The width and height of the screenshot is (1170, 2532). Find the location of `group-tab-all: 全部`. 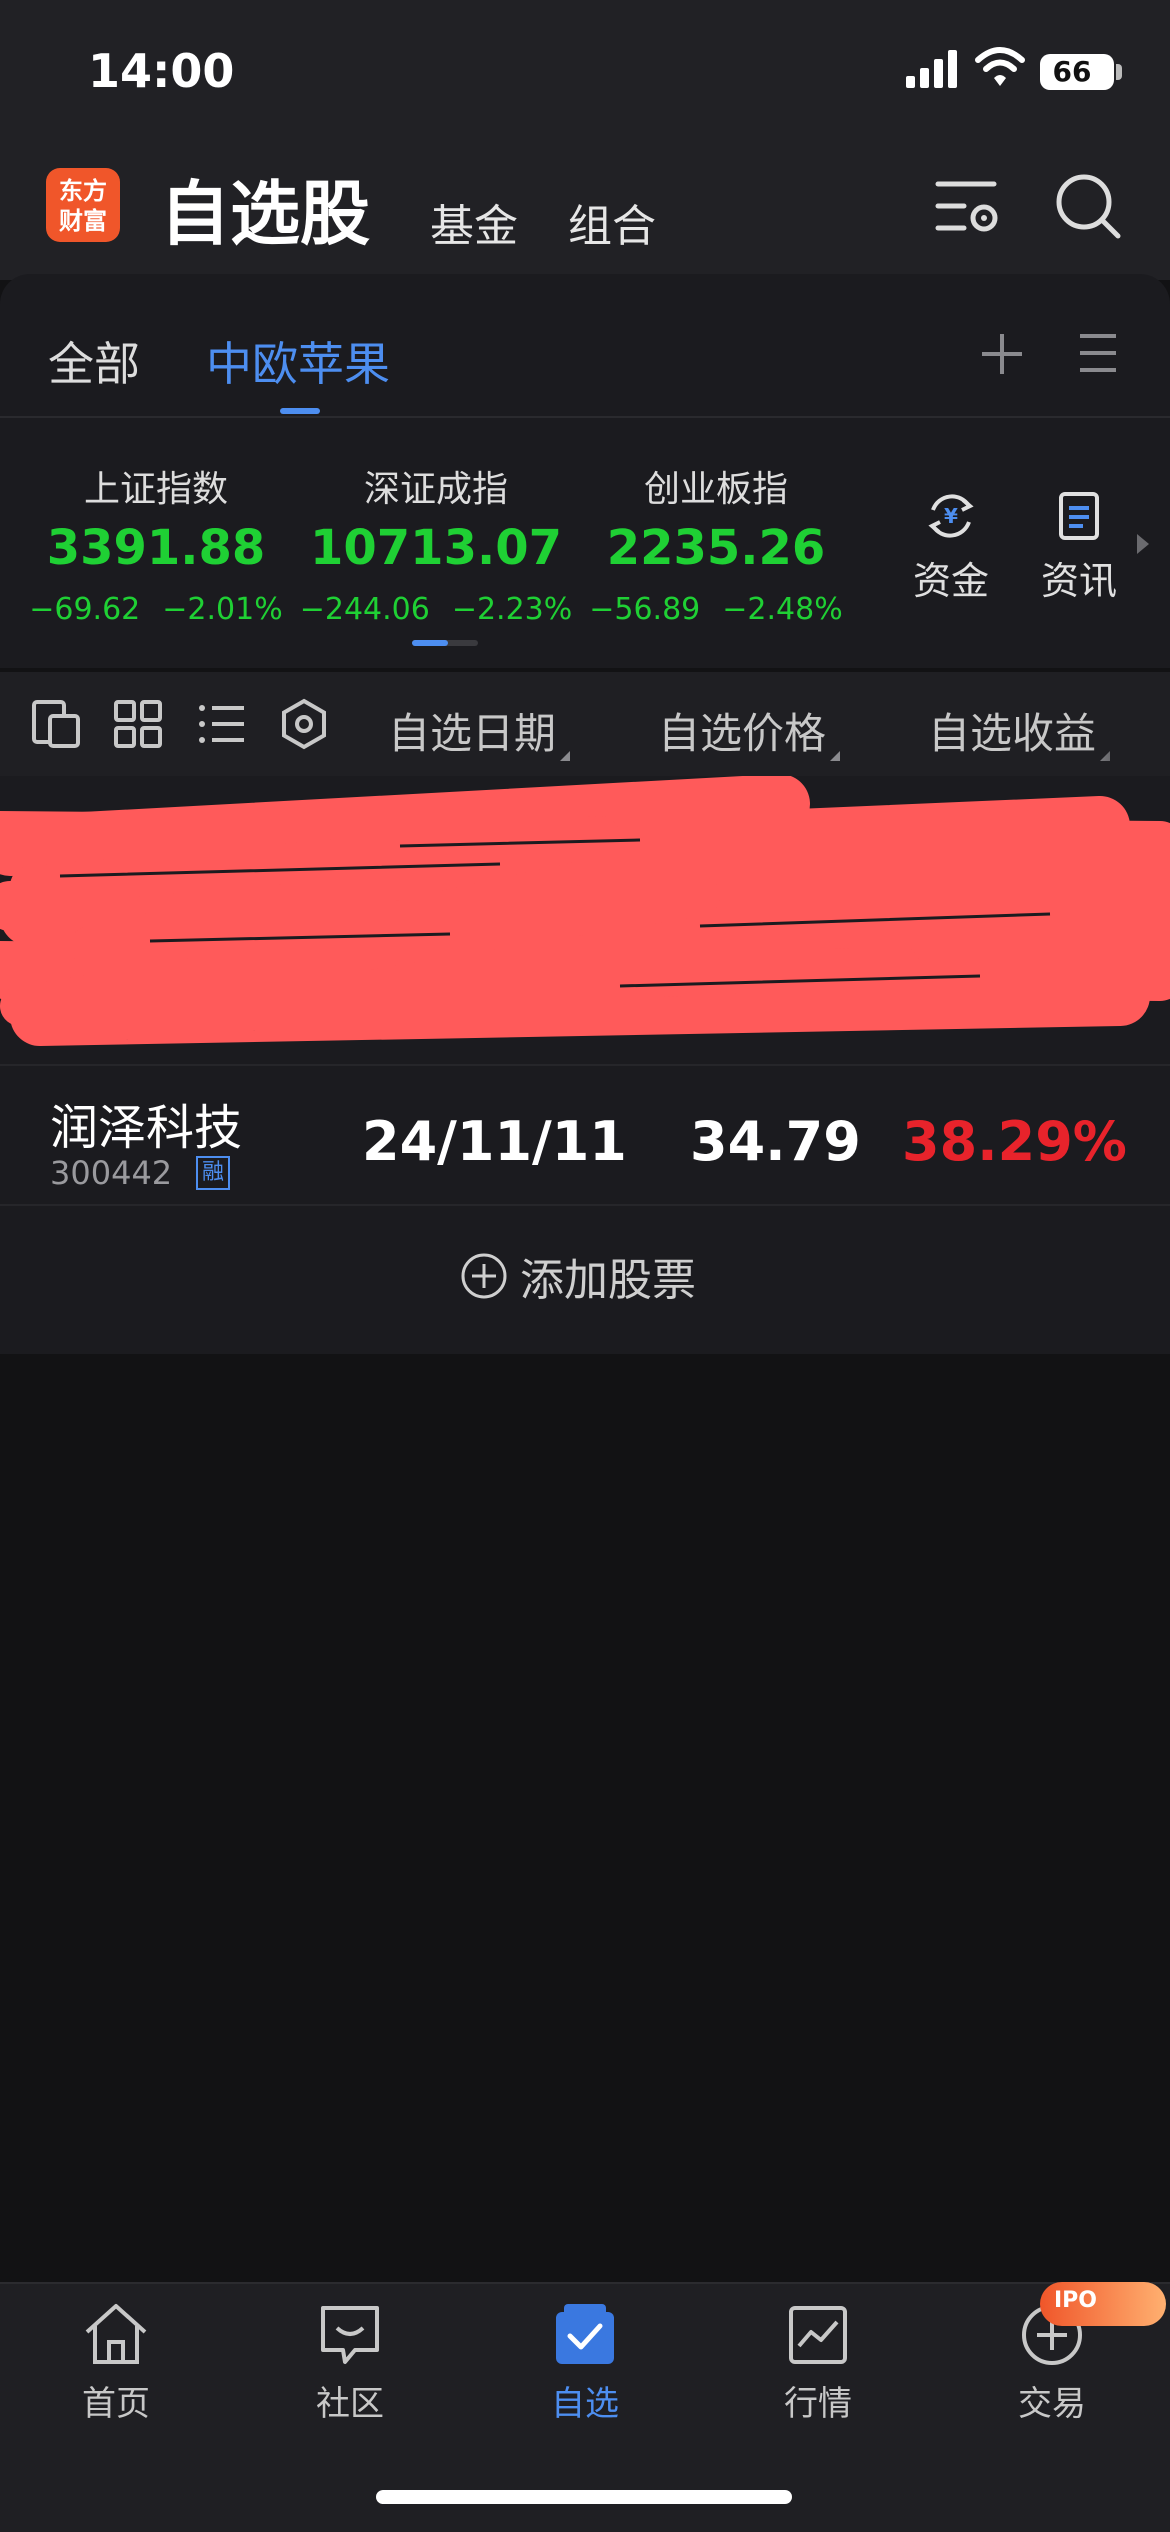

group-tab-all: 全部 is located at coordinates (94, 361).